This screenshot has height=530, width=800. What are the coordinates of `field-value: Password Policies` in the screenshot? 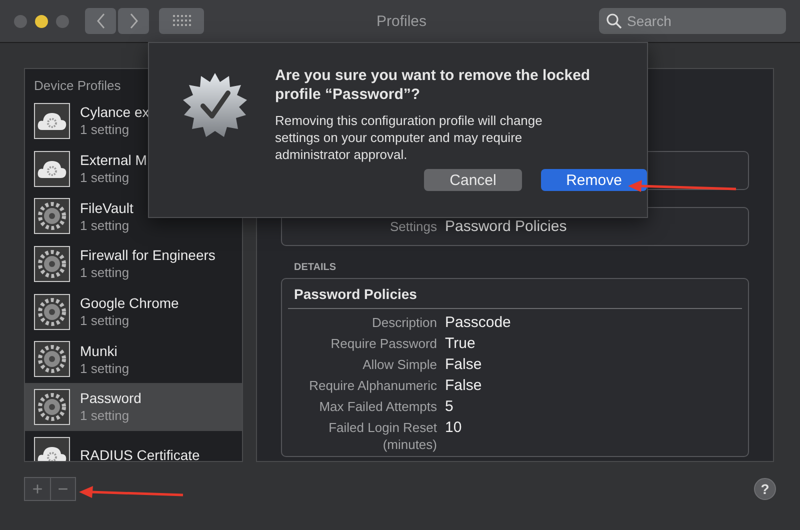 It's located at (506, 226).